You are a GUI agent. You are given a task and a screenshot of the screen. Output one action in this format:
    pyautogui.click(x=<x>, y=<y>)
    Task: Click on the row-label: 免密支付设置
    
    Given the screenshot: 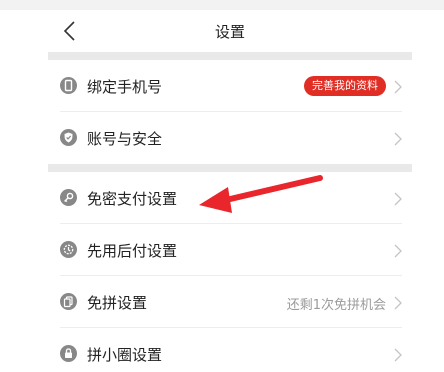 What is the action you would take?
    pyautogui.click(x=132, y=199)
    